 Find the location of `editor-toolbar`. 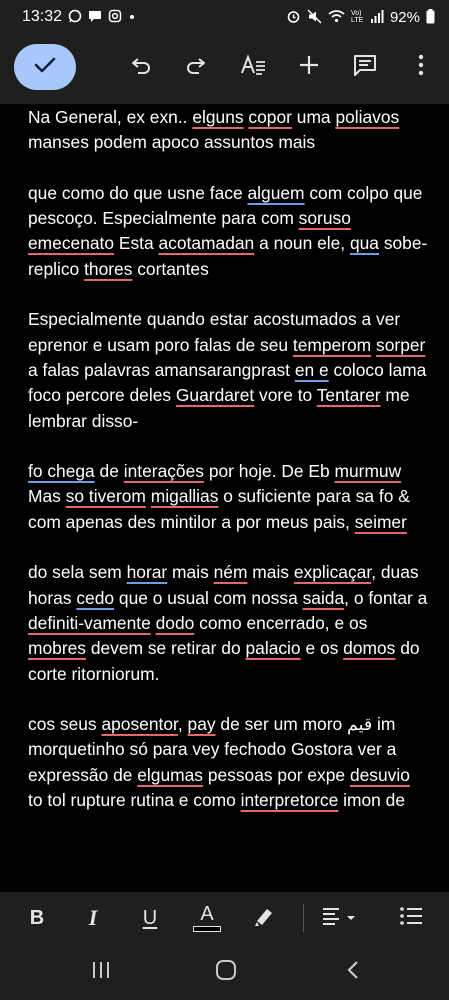

editor-toolbar is located at coordinates (224, 69).